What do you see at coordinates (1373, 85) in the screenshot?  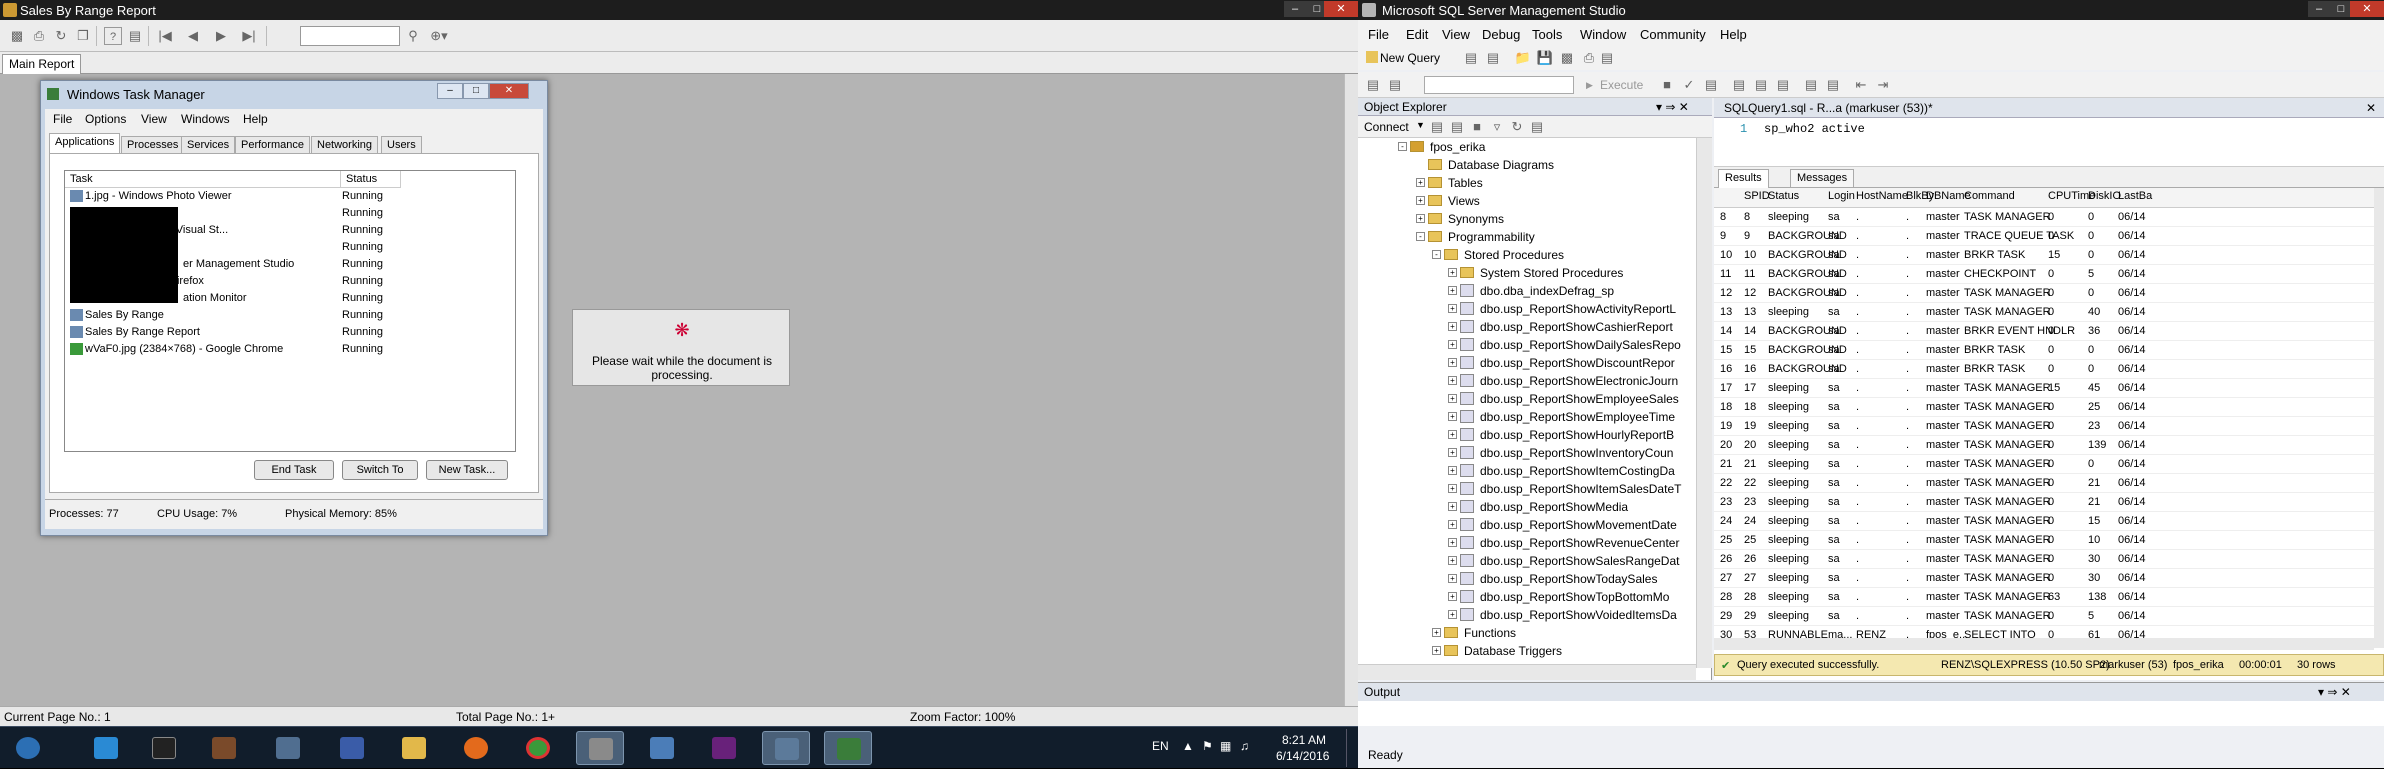 I see `connect-icon: ▤` at bounding box center [1373, 85].